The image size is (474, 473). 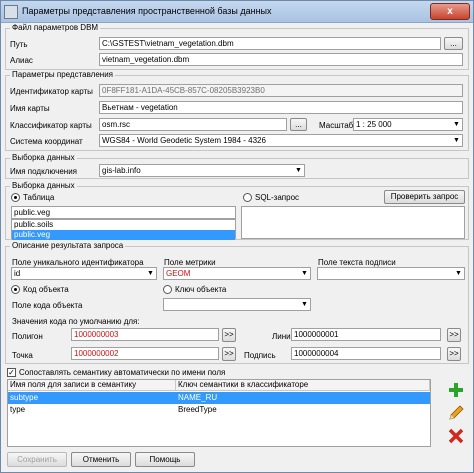 I want to click on view-params-group-title: Параметры представления, so click(x=63, y=75).